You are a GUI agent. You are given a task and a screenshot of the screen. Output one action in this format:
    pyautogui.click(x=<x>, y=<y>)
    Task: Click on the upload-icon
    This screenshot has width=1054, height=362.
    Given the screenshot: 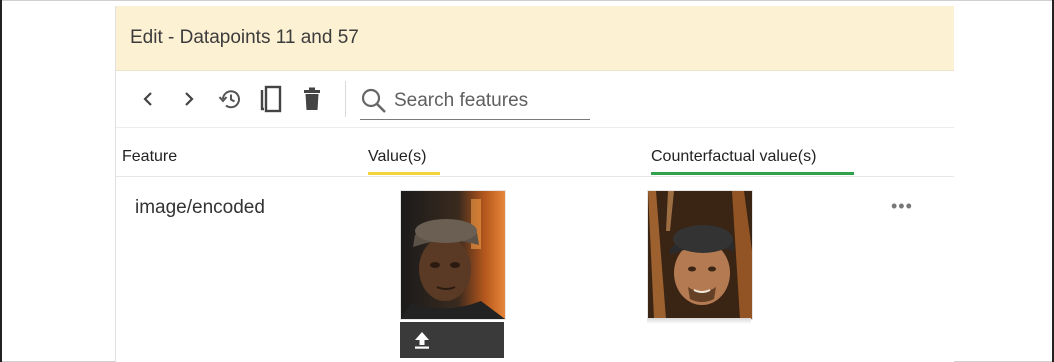 What is the action you would take?
    pyautogui.click(x=422, y=340)
    